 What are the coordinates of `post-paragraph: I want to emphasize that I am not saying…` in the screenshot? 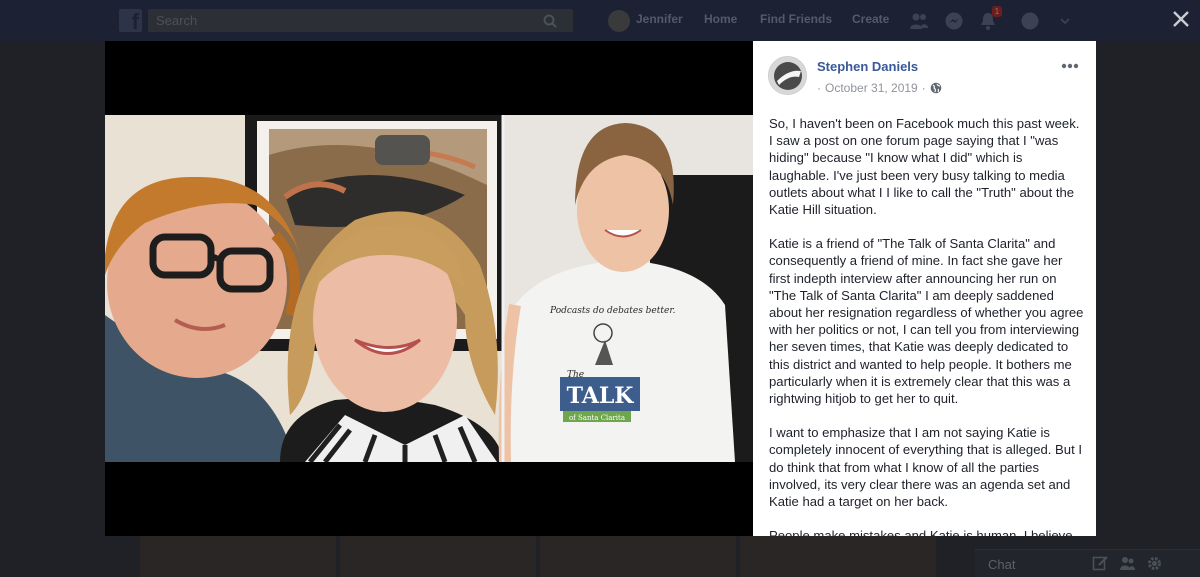 It's located at (925, 467).